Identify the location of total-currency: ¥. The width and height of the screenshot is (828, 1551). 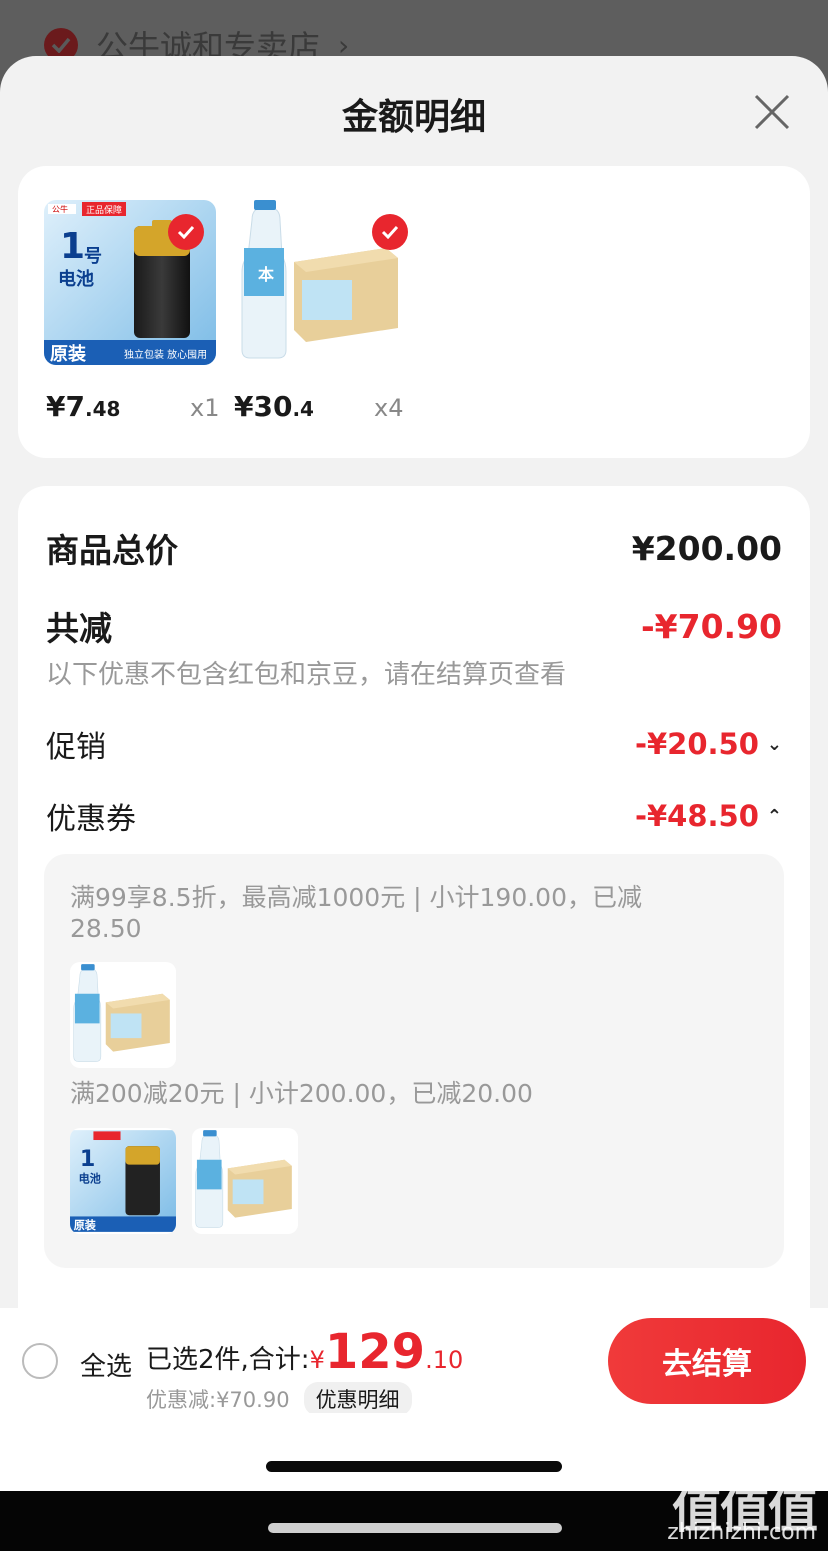
(317, 1360).